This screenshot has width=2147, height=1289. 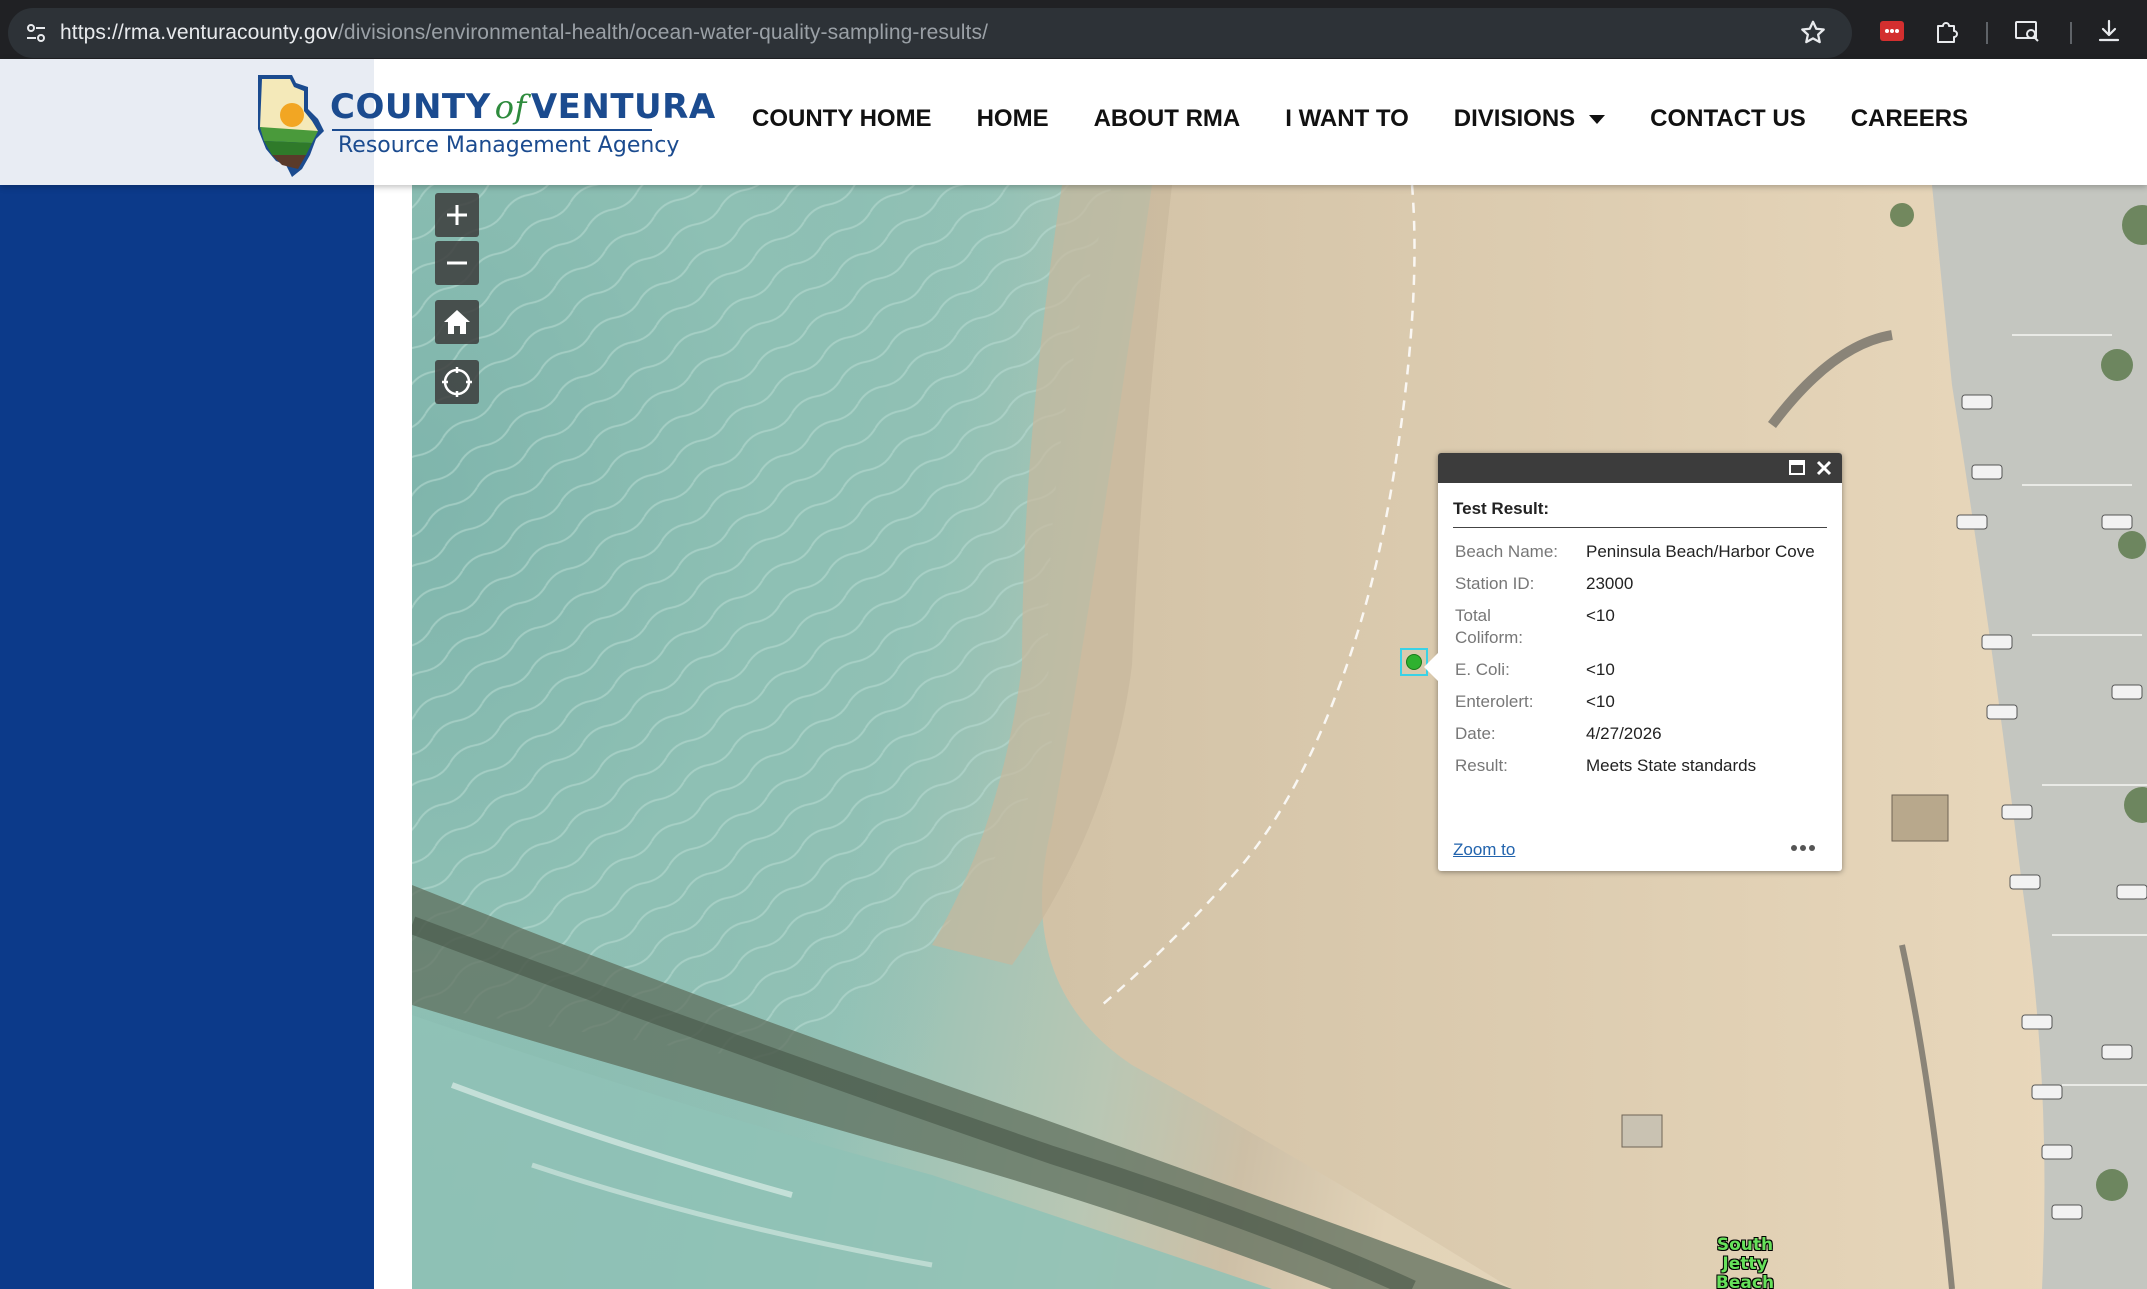 I want to click on download-icon, so click(x=2109, y=31).